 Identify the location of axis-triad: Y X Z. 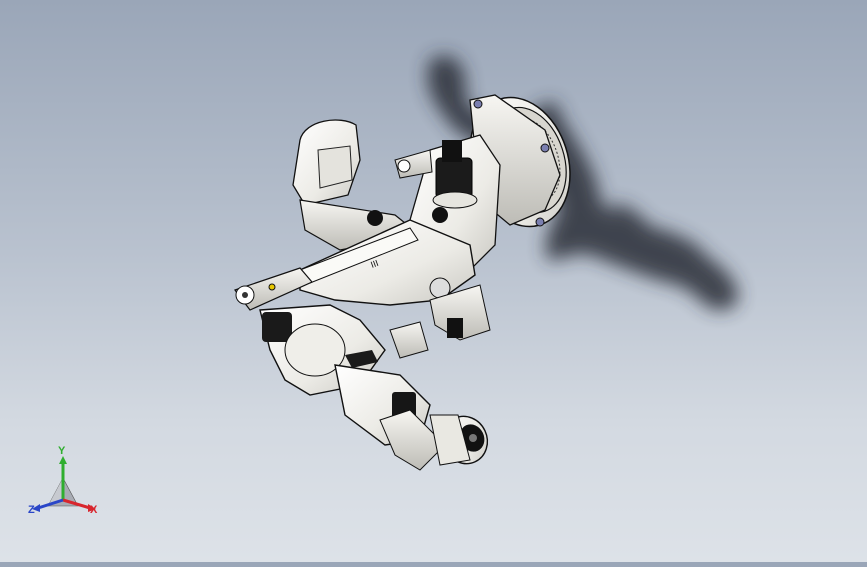
(66, 483).